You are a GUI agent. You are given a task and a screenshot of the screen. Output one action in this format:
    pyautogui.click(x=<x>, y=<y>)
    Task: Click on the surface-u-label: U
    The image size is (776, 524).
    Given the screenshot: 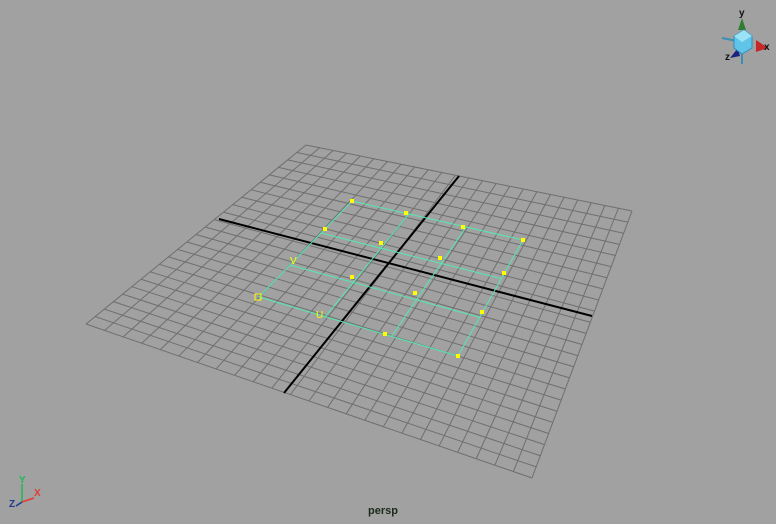 What is the action you would take?
    pyautogui.click(x=319, y=315)
    